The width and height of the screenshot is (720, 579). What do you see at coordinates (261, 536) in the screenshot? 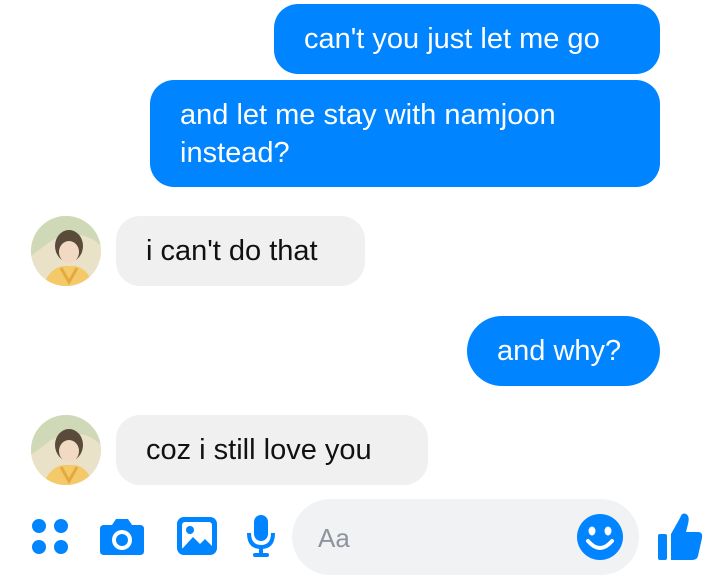
I see `microphone-icon` at bounding box center [261, 536].